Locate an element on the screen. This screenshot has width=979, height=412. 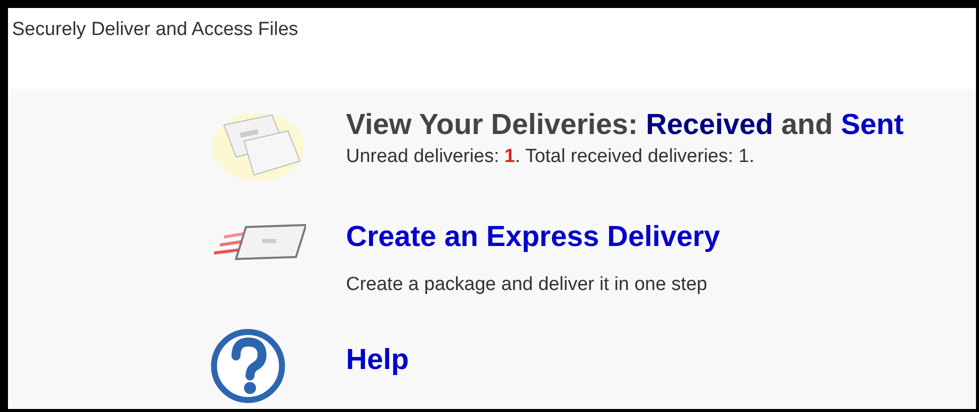
description-text: Unread deliveries: 1. Total received deliveries: 1. is located at coordinates (551, 157).